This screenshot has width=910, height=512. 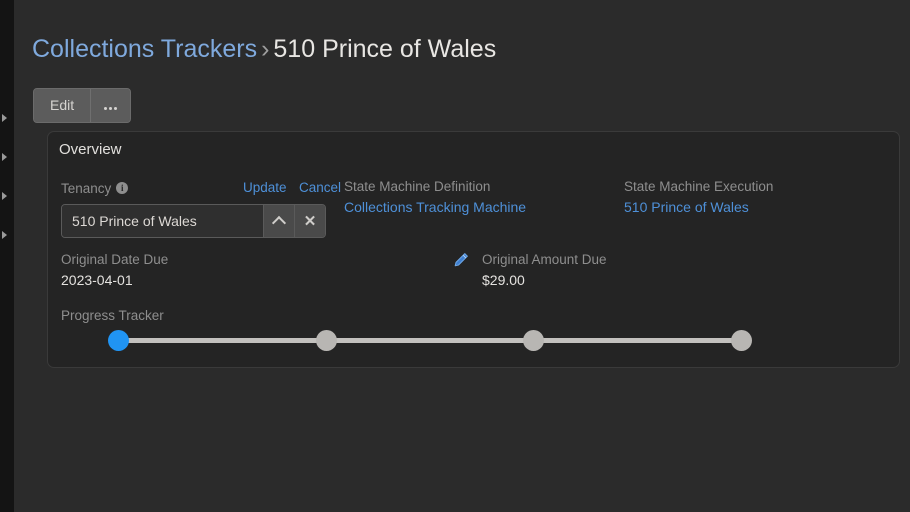 I want to click on original-date-due-value: 2023-04-01, so click(x=97, y=280).